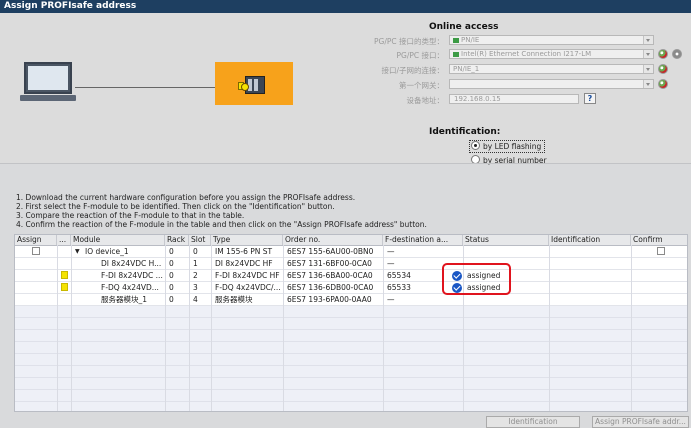 The image size is (691, 428). Describe the element at coordinates (456, 40) in the screenshot. I see `ethernet-icon` at that location.